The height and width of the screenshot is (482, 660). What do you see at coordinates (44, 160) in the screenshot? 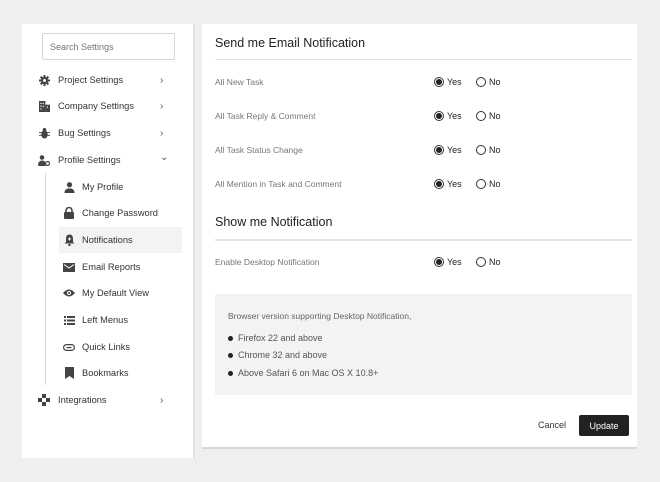
I see `user-gear-icon` at bounding box center [44, 160].